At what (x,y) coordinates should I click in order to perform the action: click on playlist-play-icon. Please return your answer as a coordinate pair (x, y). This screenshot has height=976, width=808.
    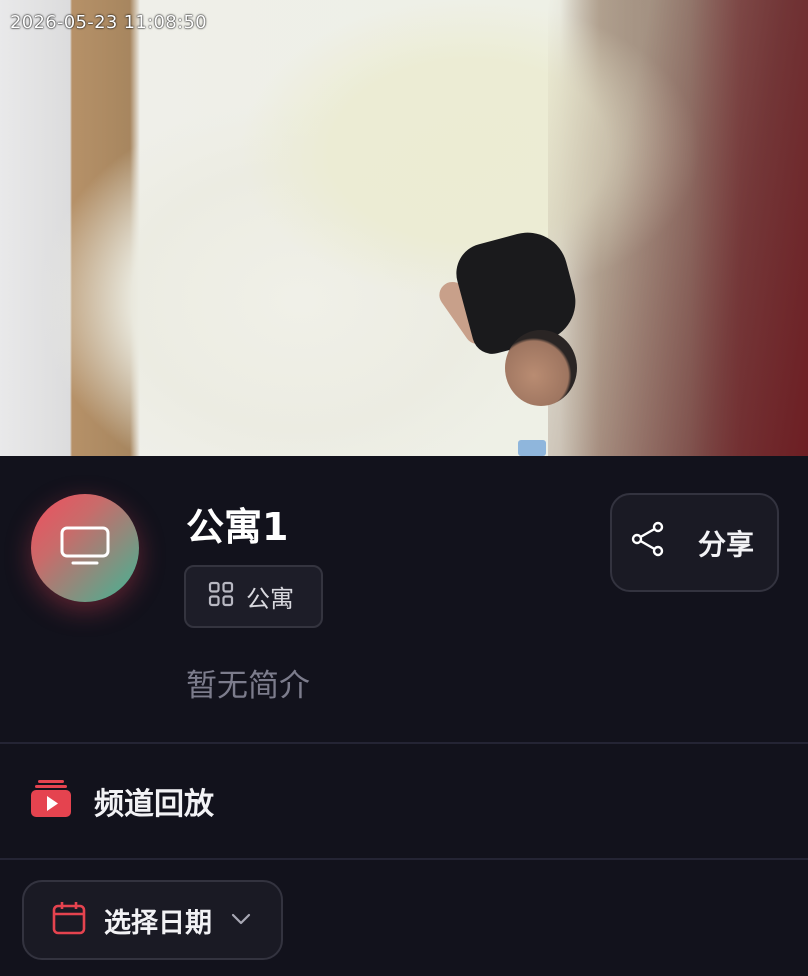
    Looking at the image, I should click on (51, 801).